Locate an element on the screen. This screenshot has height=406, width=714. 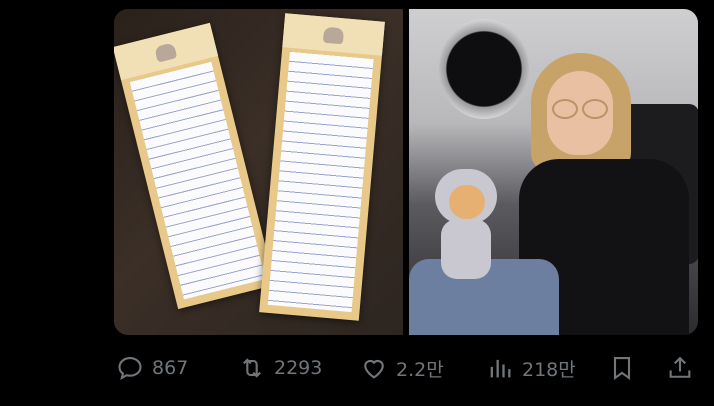
tweet-action-bar: 867 2293 2.2만 218만 is located at coordinates (406, 368).